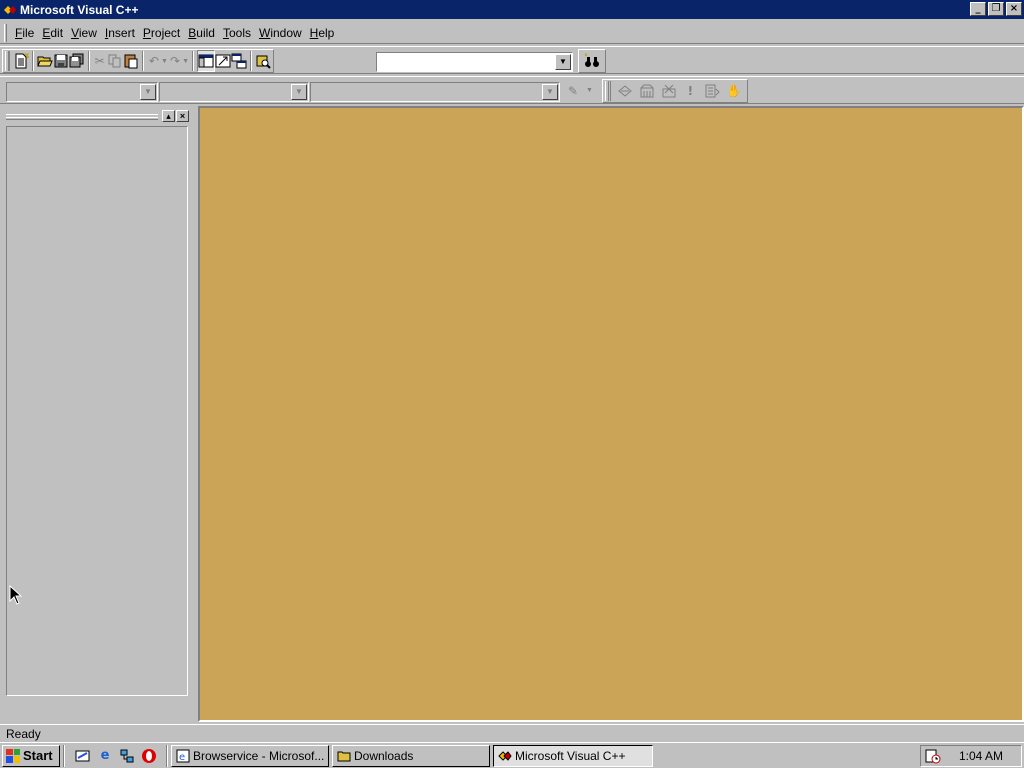 The width and height of the screenshot is (1024, 768). Describe the element at coordinates (77, 61) in the screenshot. I see `save-all-icon` at that location.